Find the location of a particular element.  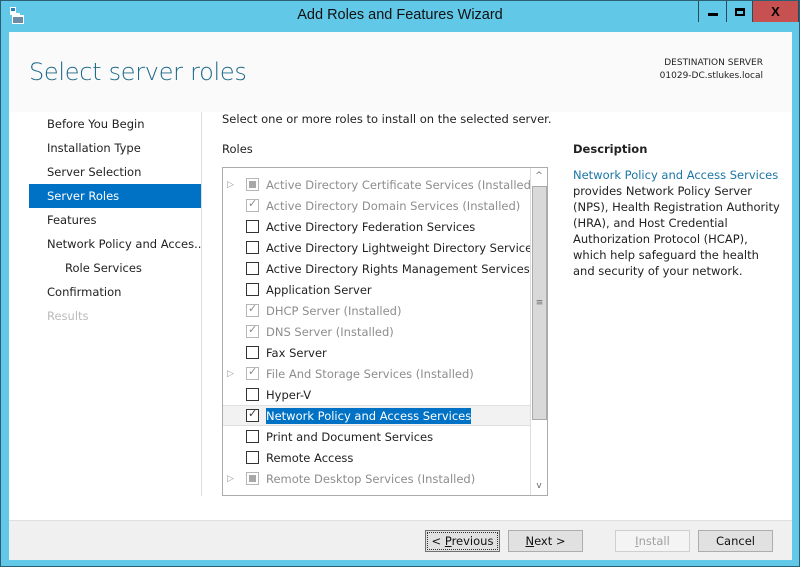

nav-item-features: Features is located at coordinates (115, 220).